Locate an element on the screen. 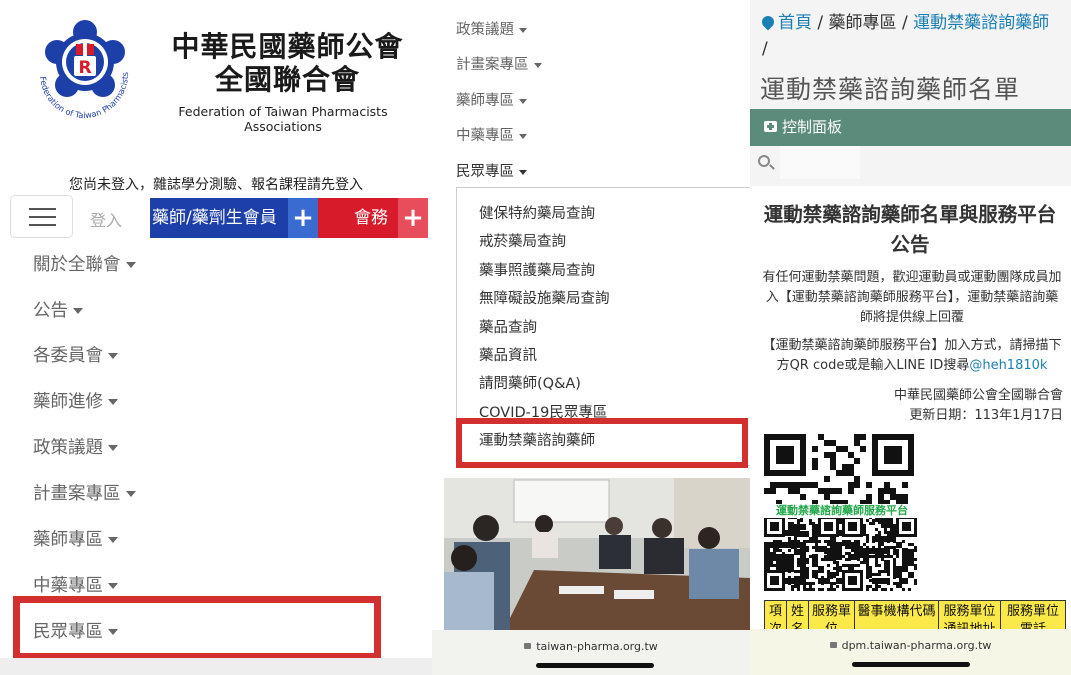 The height and width of the screenshot is (675, 1071). map-pin-icon is located at coordinates (768, 22).